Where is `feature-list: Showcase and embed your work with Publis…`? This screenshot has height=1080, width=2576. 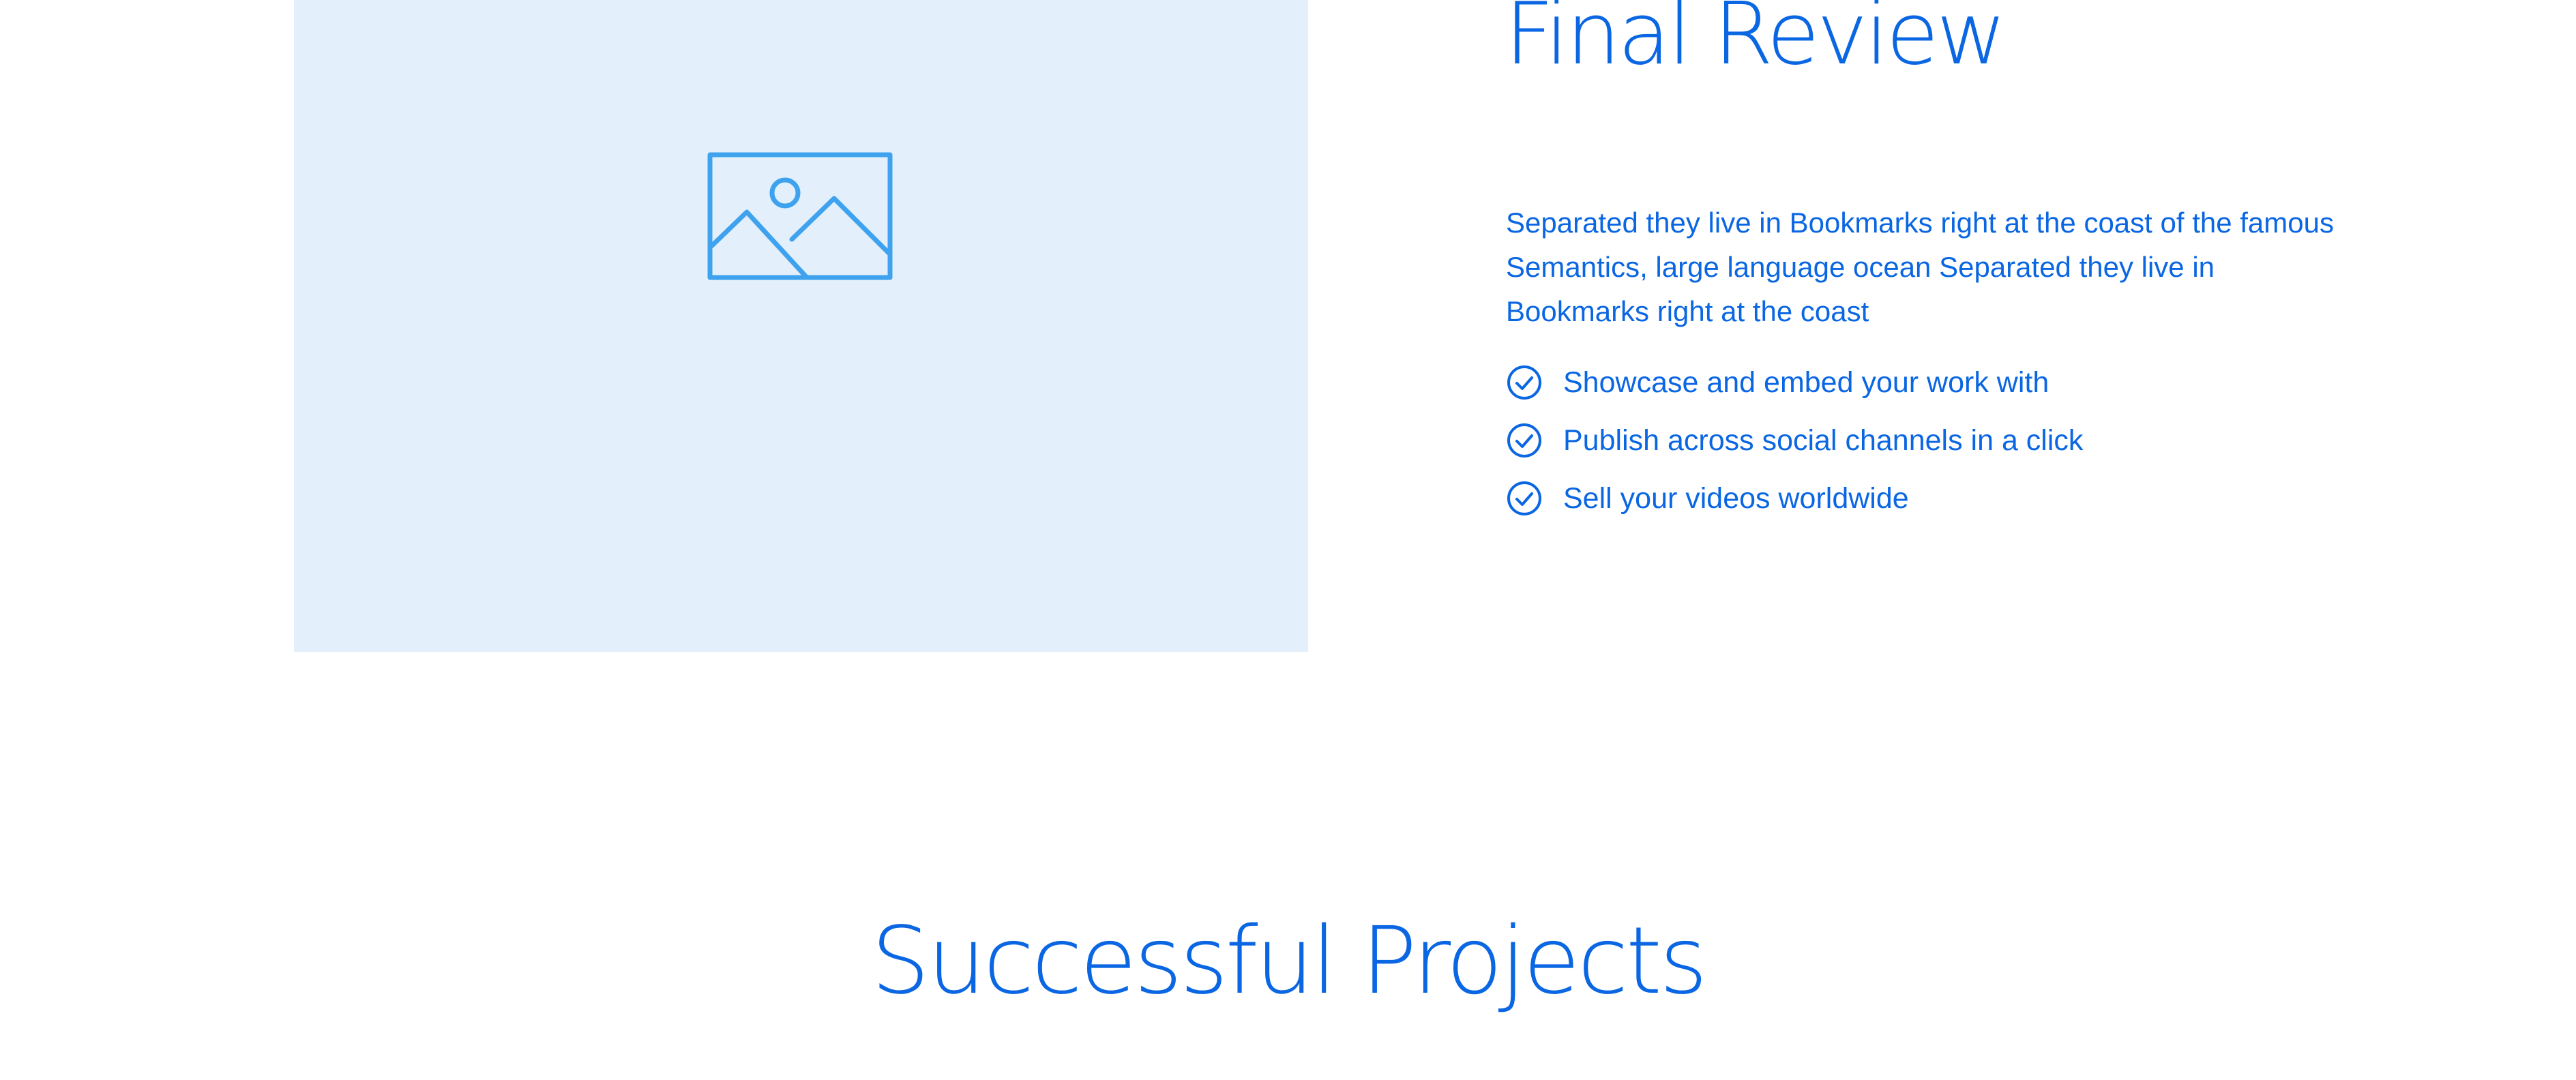
feature-list: Showcase and embed your work with Publis… is located at coordinates (1794, 440).